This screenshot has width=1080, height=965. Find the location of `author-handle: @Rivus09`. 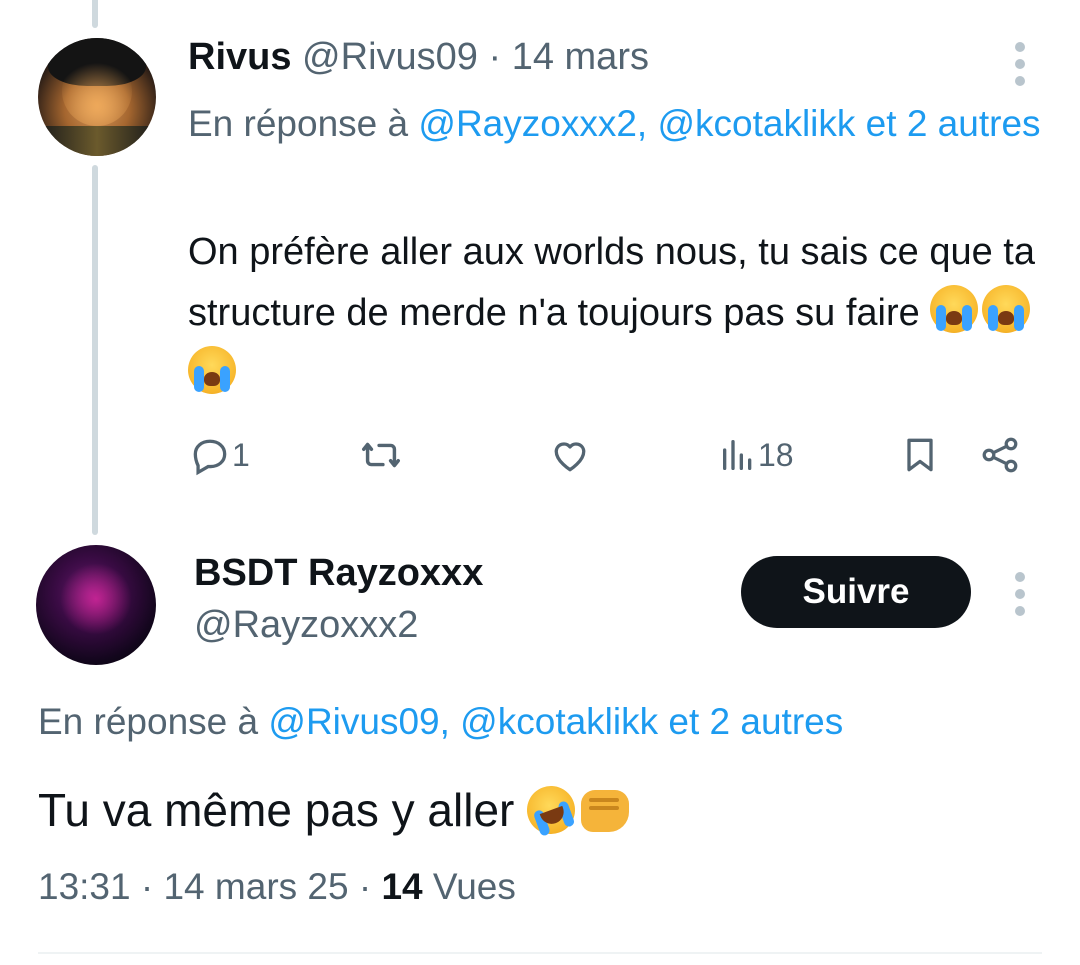

author-handle: @Rivus09 is located at coordinates (390, 57).